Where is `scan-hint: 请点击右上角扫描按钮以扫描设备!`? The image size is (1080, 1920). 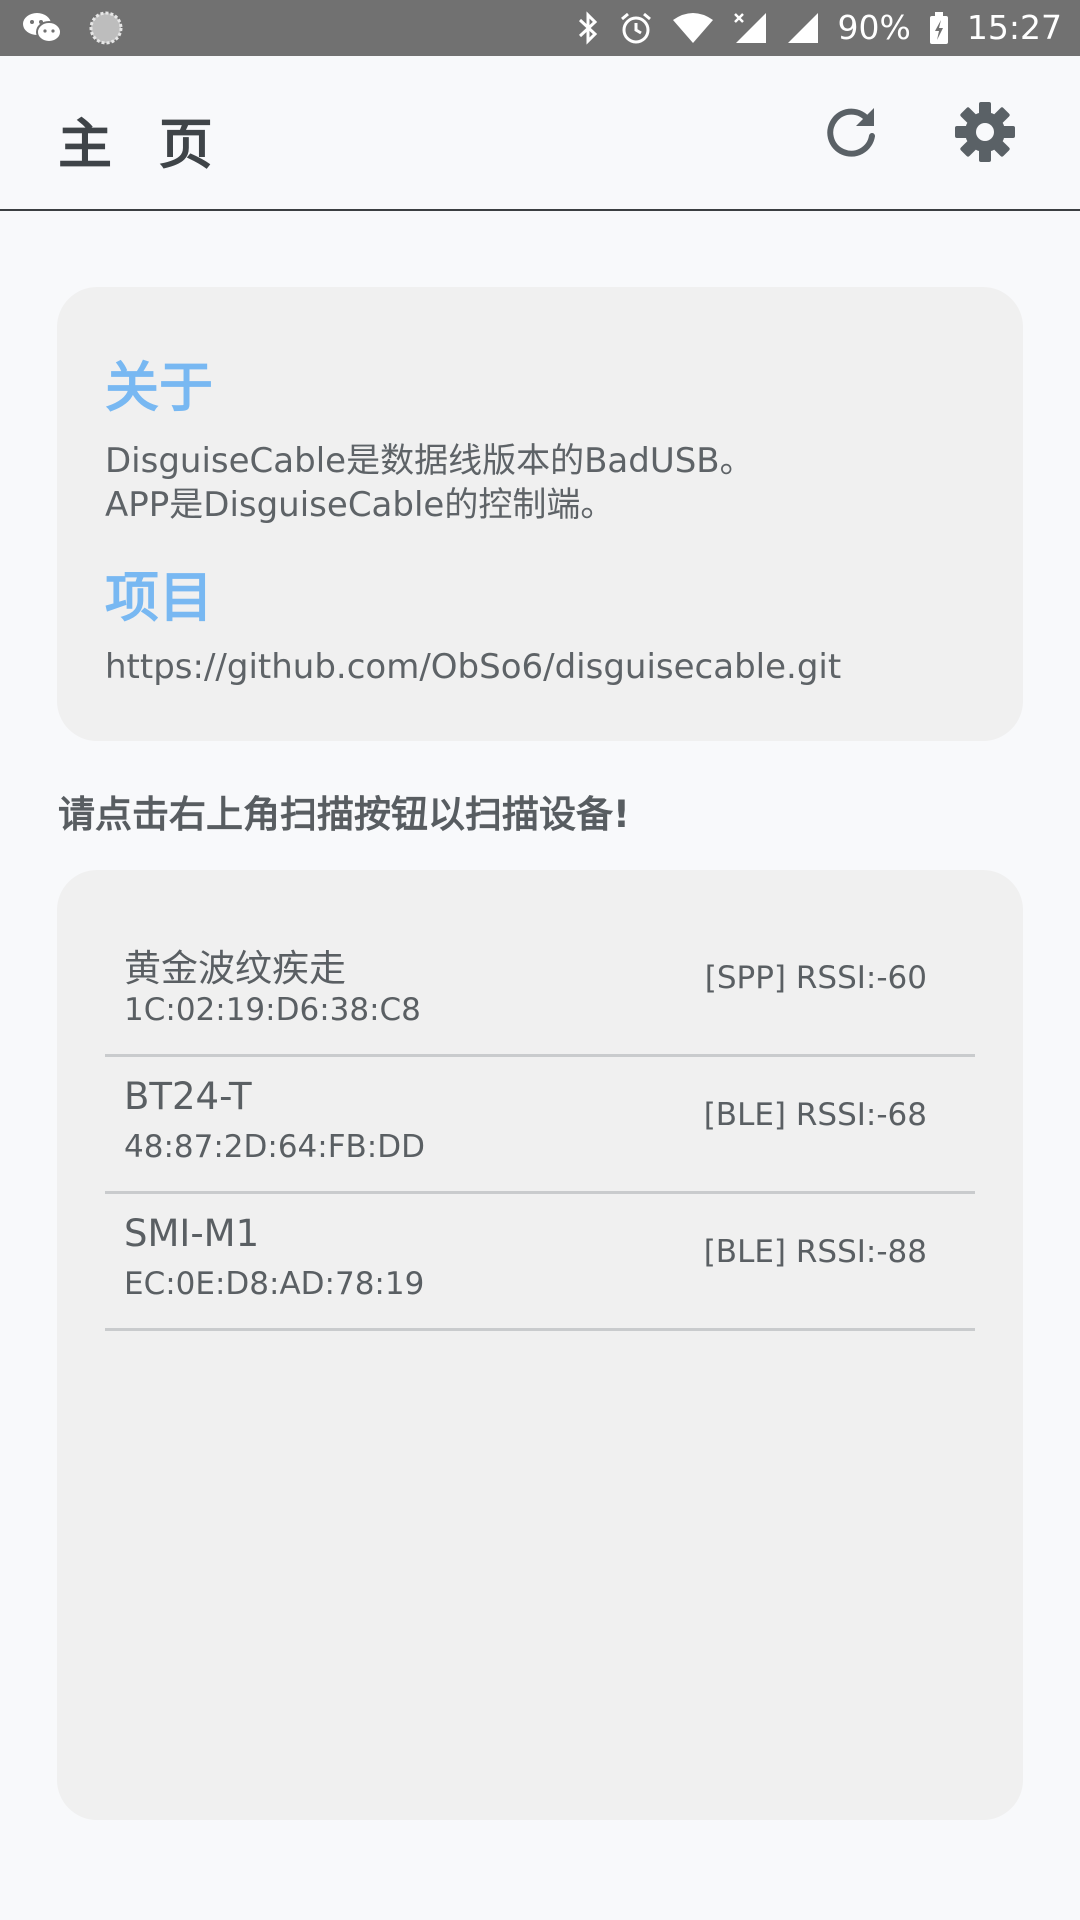
scan-hint: 请点击右上角扫描按钮以扫描设备! is located at coordinates (344, 814).